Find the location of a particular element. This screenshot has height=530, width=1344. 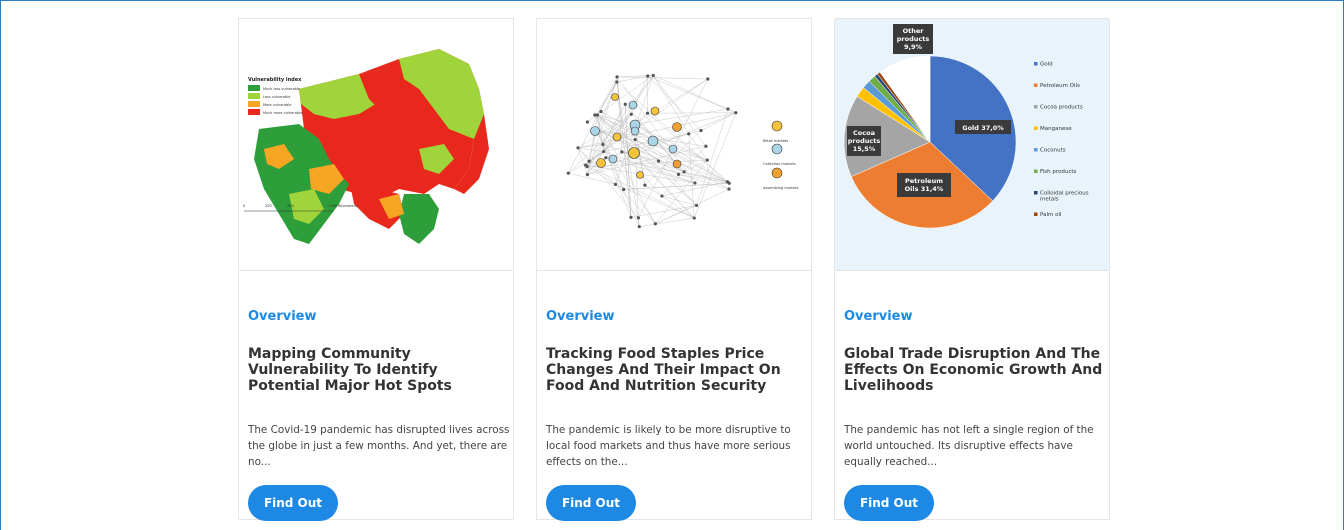

network-legend-item: Assembling markets is located at coordinates (781, 188).